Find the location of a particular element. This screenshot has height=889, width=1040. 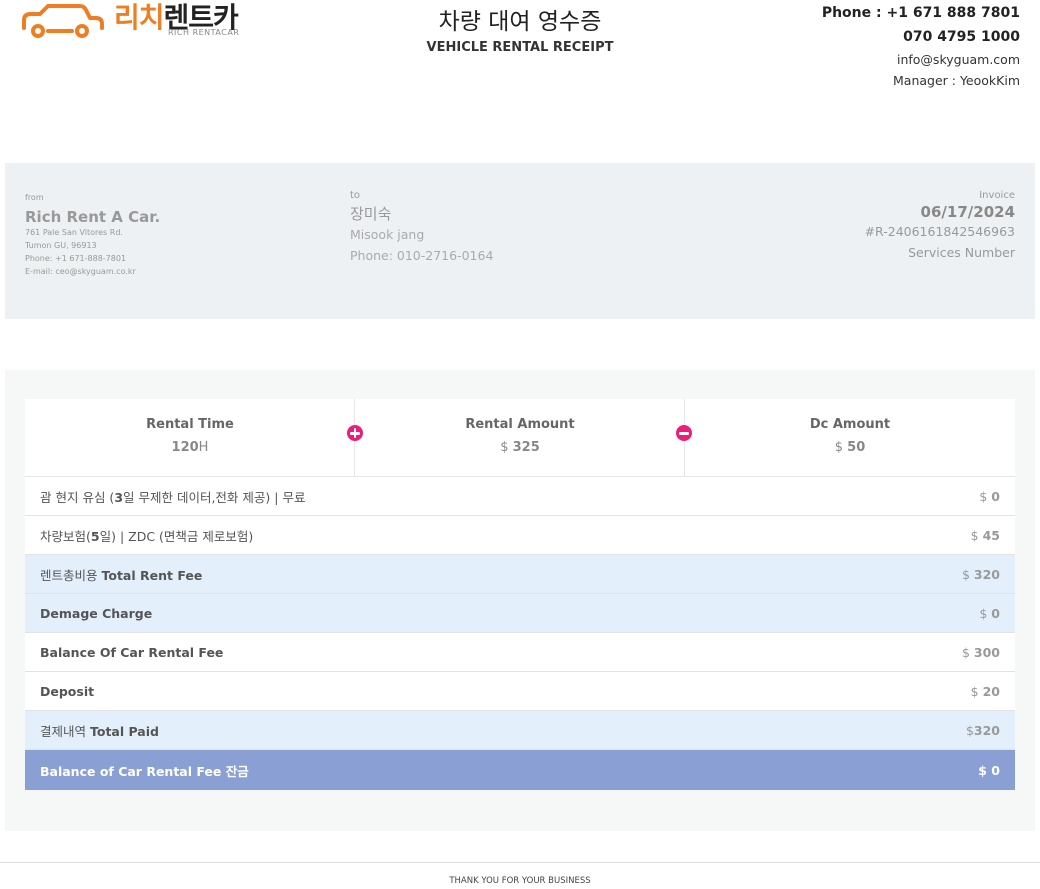

contact-email: info@skyguam.com is located at coordinates (958, 59).